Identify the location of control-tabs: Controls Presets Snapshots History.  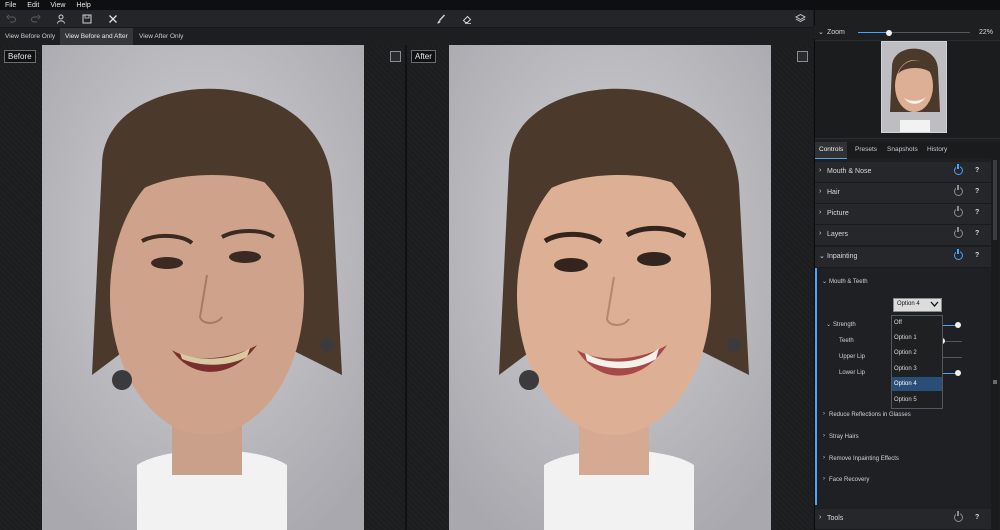
(907, 150).